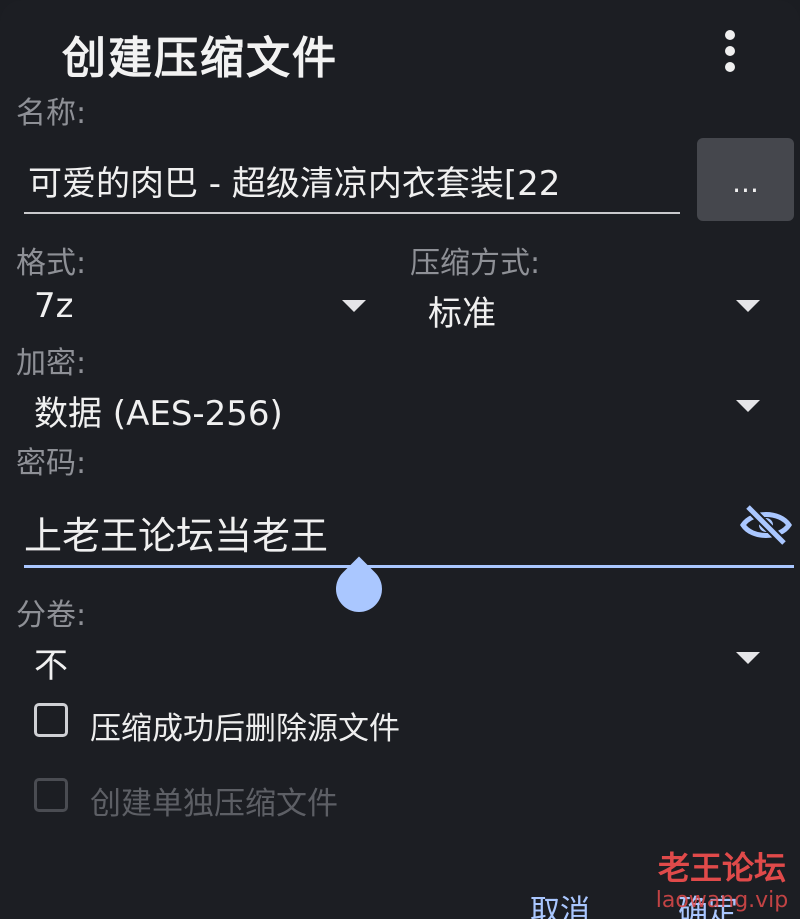  I want to click on delete-source-label: 压缩成功后删除源文件, so click(245, 725).